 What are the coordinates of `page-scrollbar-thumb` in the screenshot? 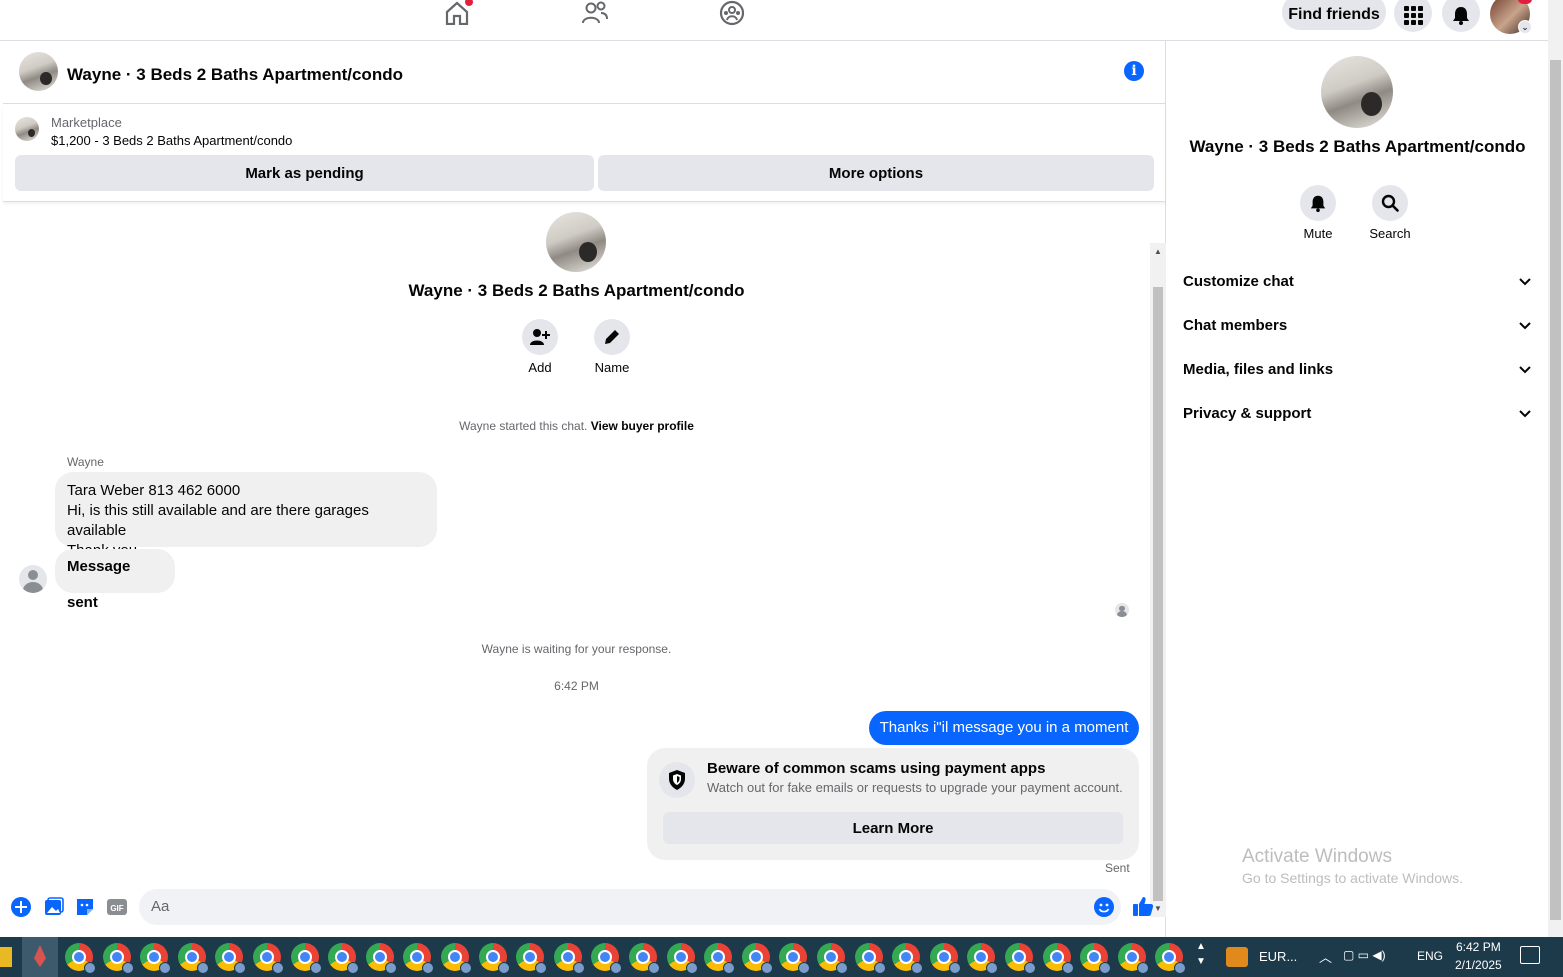 It's located at (1555, 490).